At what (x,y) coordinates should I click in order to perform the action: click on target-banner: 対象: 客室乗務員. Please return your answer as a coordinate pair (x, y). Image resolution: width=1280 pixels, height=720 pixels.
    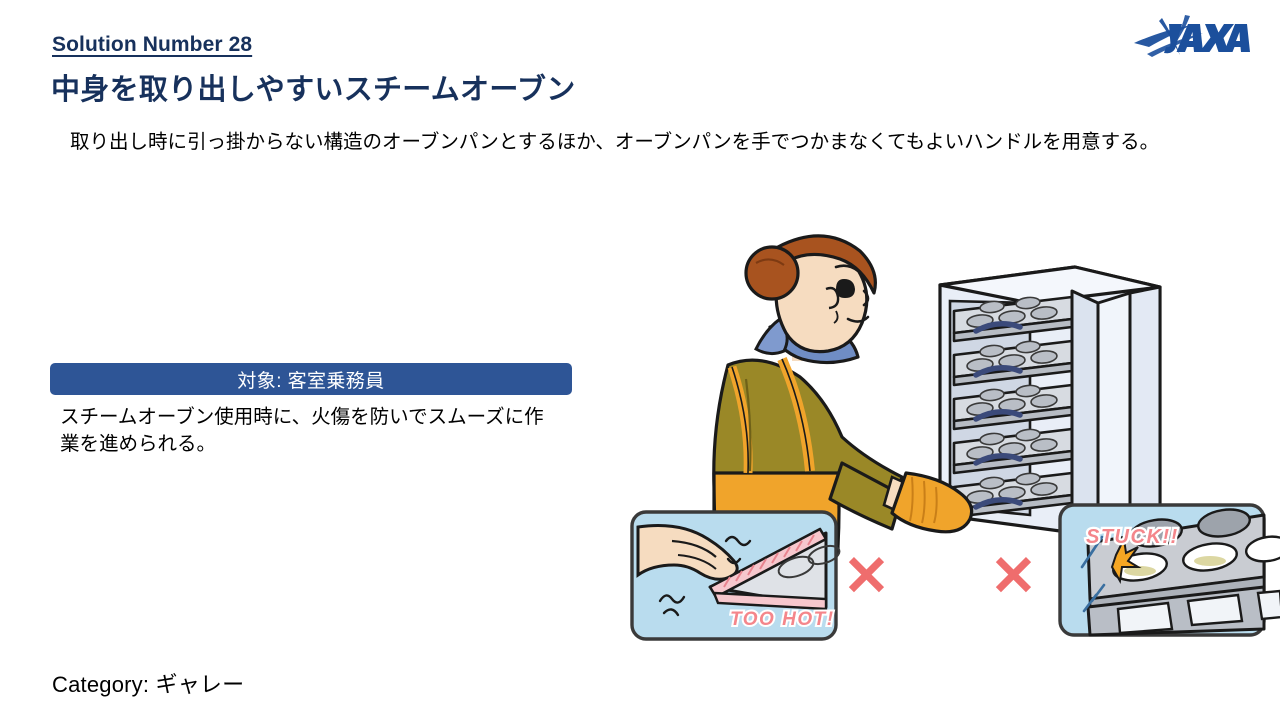
    Looking at the image, I should click on (311, 379).